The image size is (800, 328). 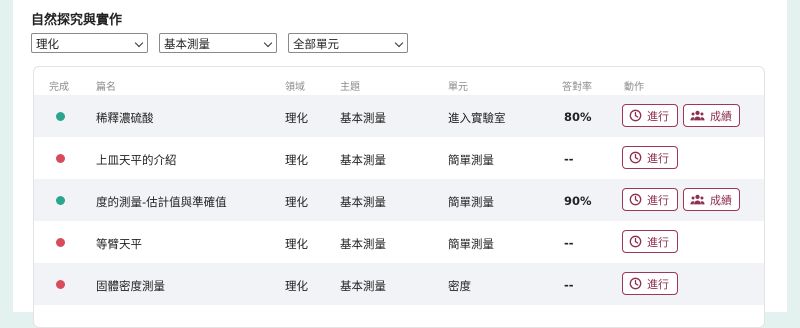 I want to click on col-topic: 主題, so click(x=350, y=87).